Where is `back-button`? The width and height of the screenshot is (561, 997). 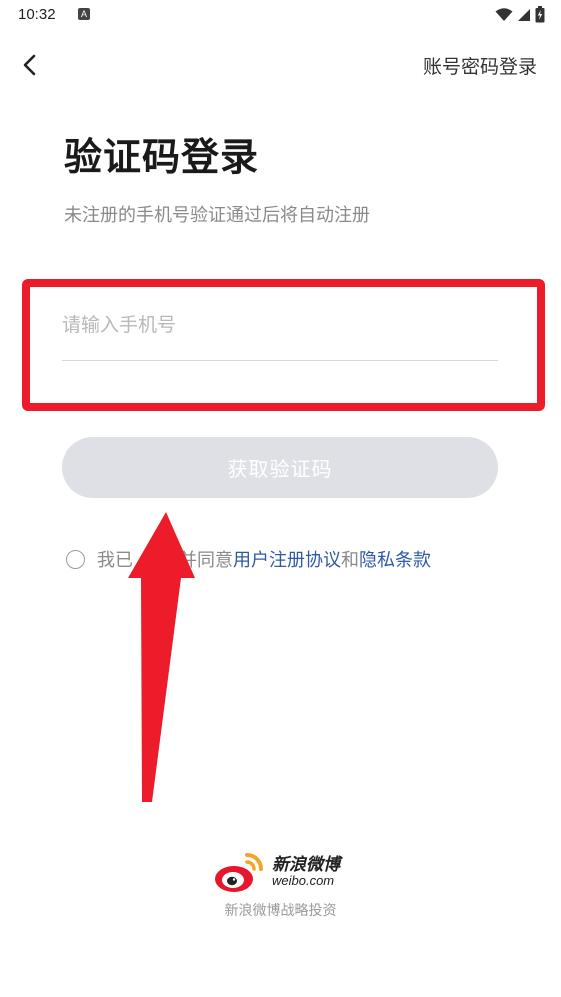 back-button is located at coordinates (31, 65).